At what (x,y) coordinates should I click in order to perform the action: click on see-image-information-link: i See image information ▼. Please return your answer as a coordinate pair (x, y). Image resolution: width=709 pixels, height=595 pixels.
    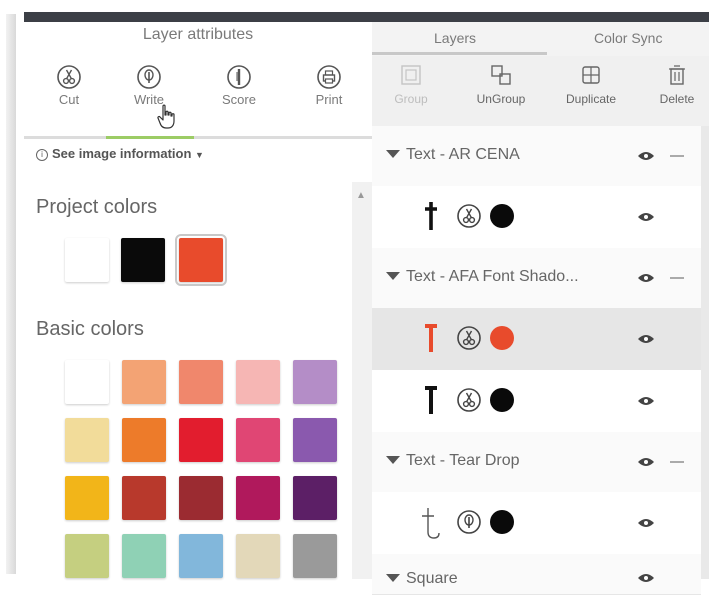
    Looking at the image, I should click on (120, 153).